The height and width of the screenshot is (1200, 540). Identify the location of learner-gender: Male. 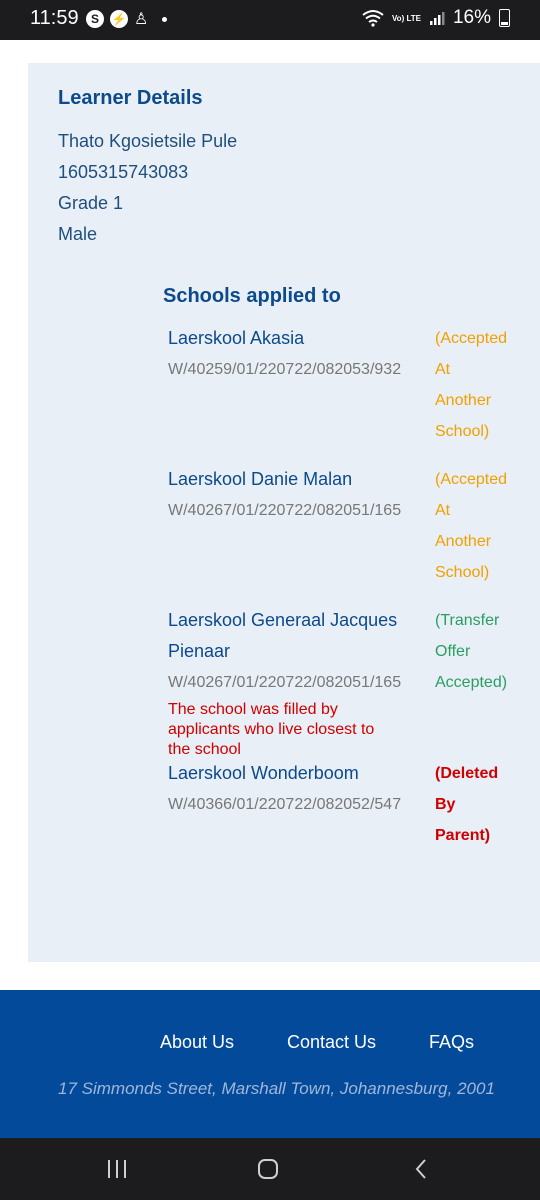
(78, 234).